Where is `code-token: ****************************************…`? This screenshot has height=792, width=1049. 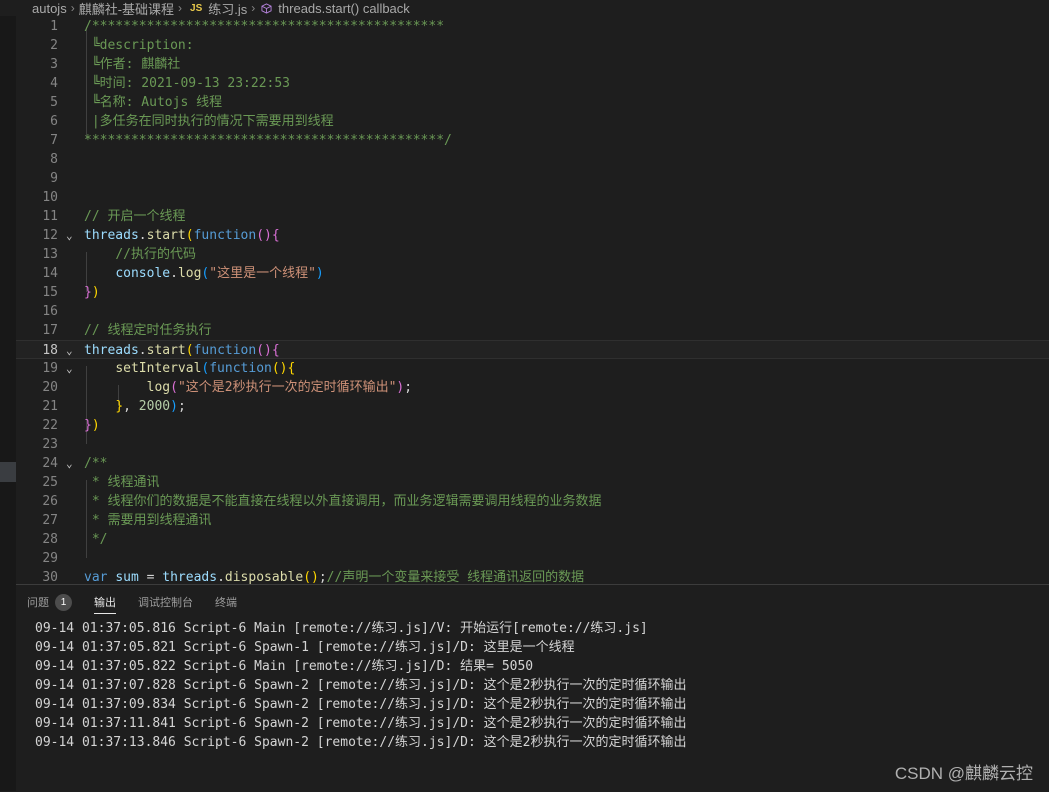 code-token: ****************************************… is located at coordinates (268, 140).